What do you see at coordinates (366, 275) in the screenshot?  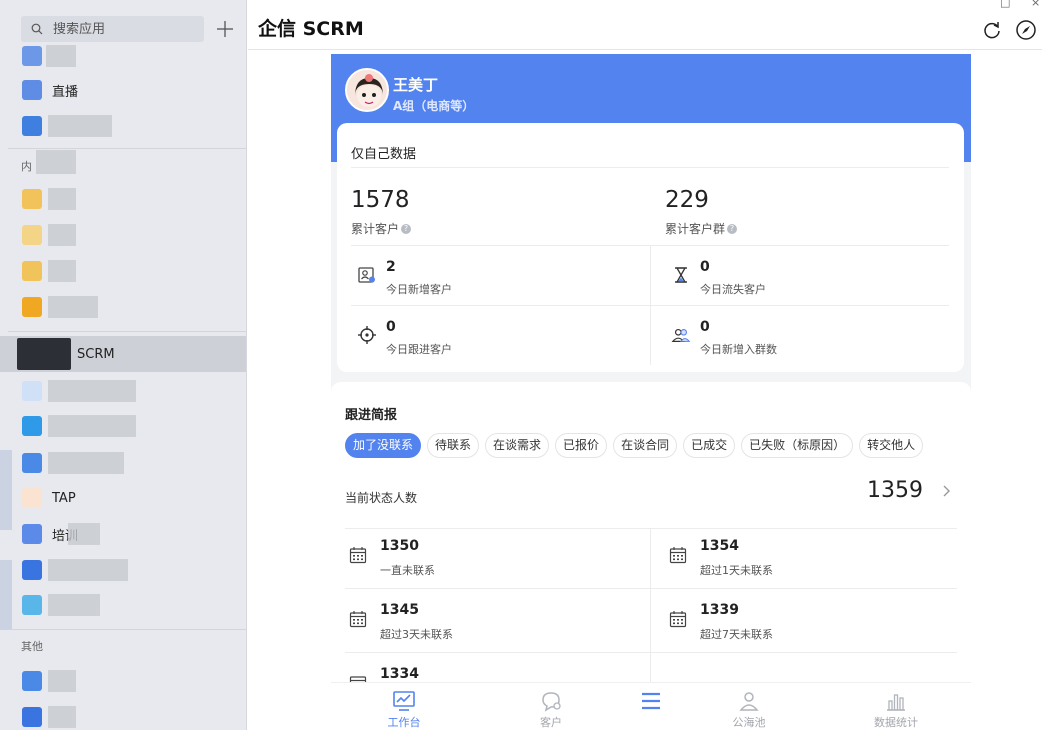 I see `new-customer-icon` at bounding box center [366, 275].